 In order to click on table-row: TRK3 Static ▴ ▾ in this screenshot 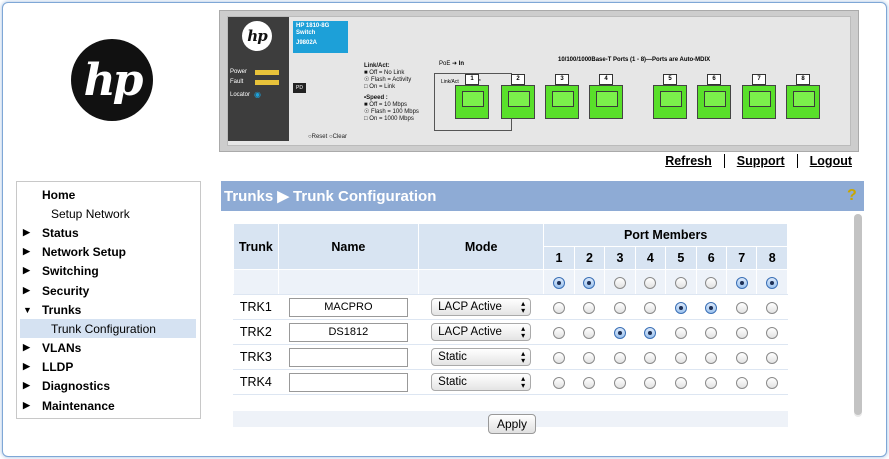, I will do `click(510, 357)`.